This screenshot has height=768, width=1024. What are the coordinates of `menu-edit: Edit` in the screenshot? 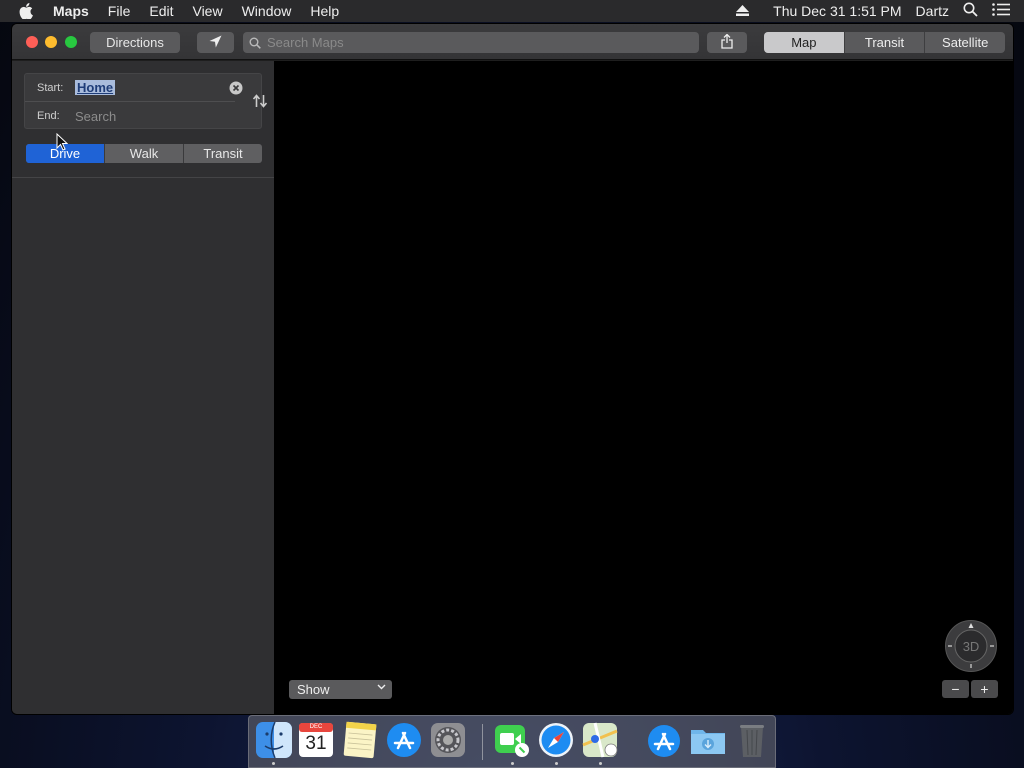 It's located at (161, 11).